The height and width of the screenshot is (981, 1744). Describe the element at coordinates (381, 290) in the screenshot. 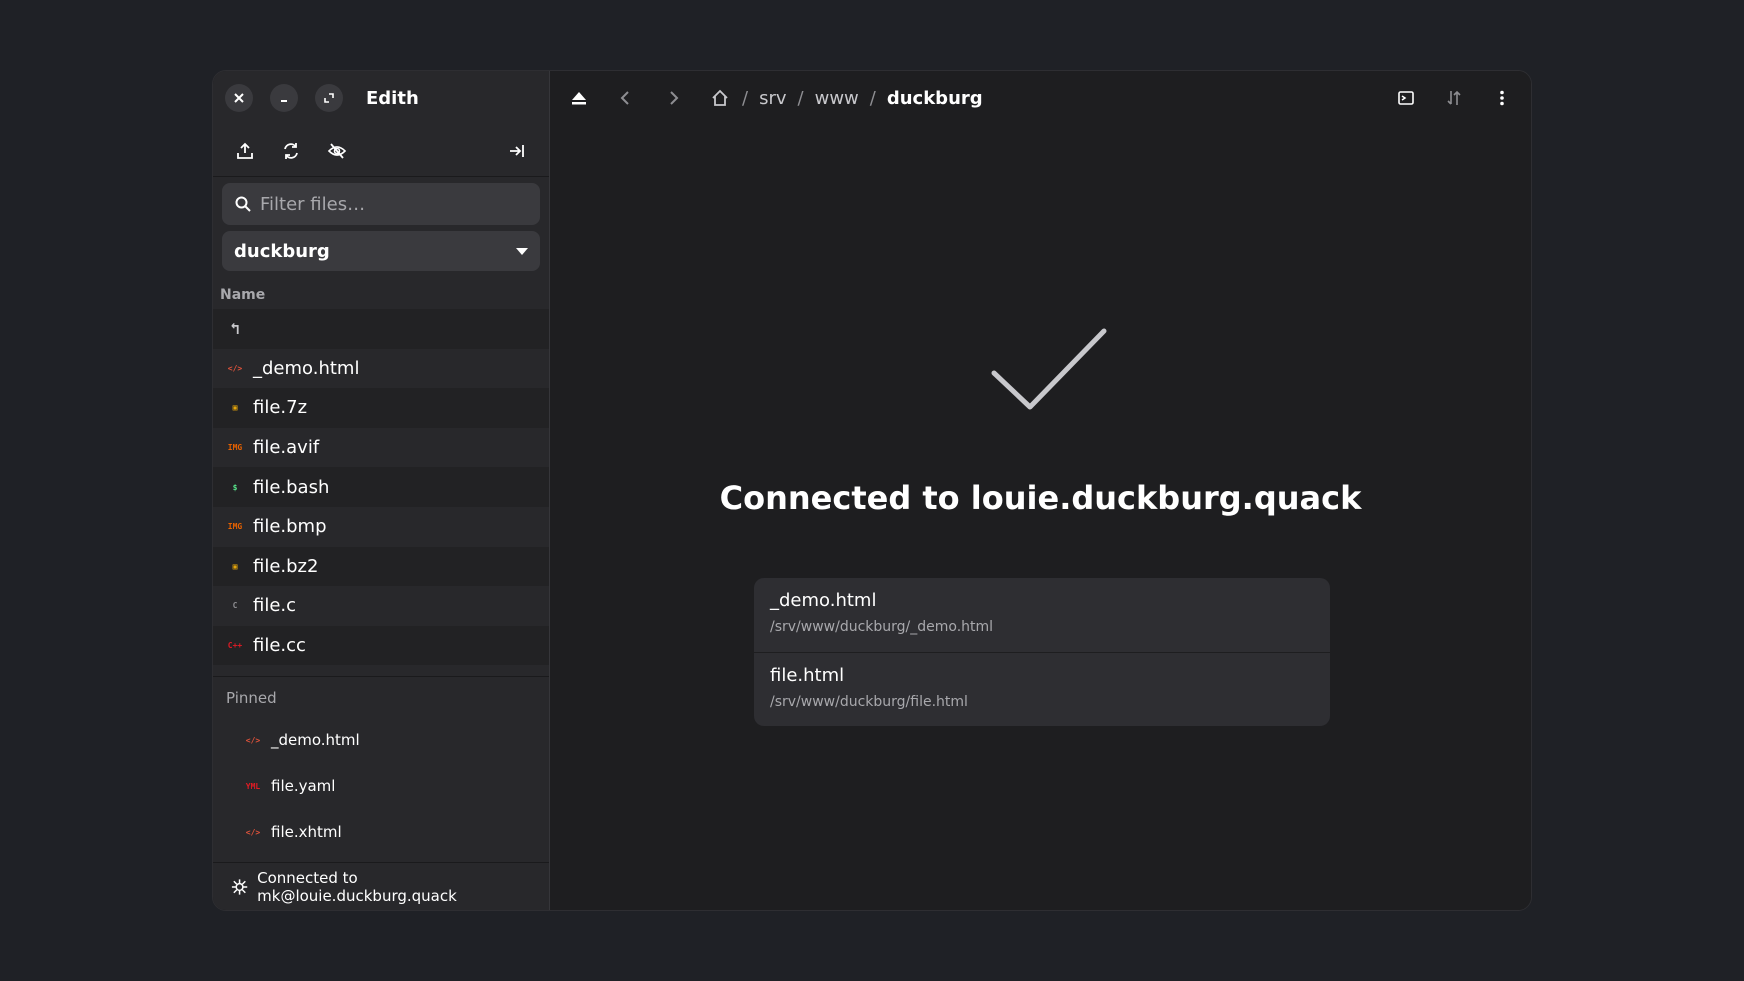

I see `column-header-name: Name` at that location.